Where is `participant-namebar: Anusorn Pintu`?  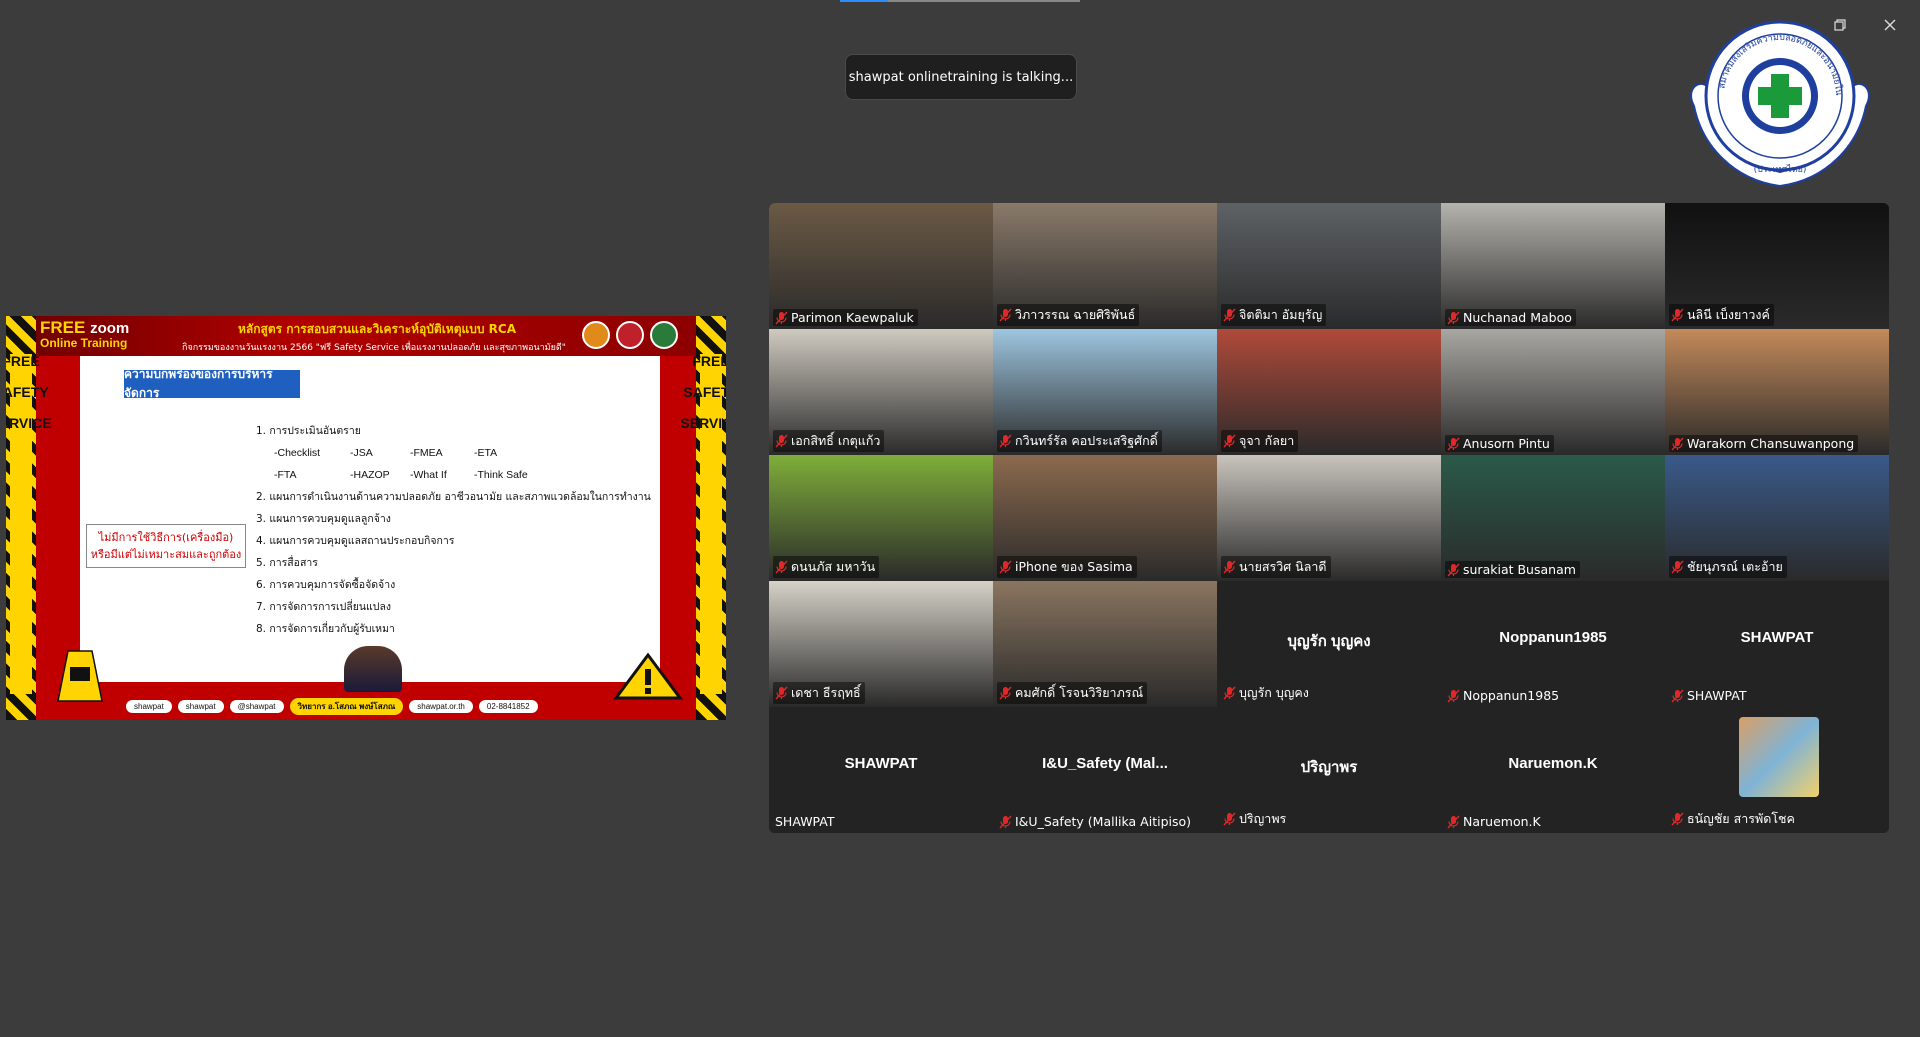 participant-namebar: Anusorn Pintu is located at coordinates (1499, 443).